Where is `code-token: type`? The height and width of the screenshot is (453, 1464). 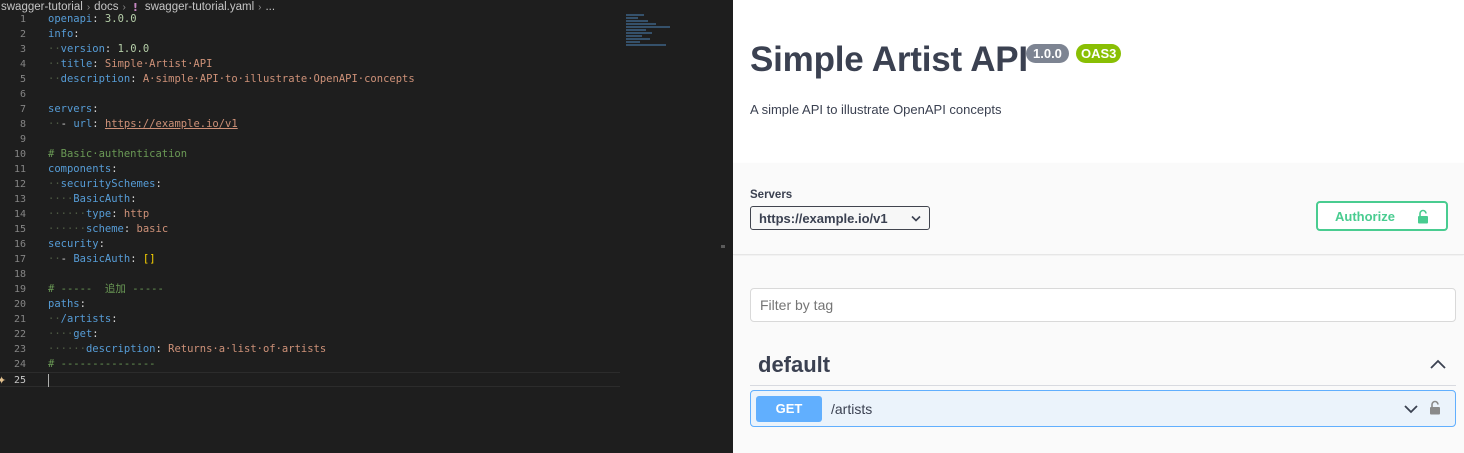 code-token: type is located at coordinates (98, 214).